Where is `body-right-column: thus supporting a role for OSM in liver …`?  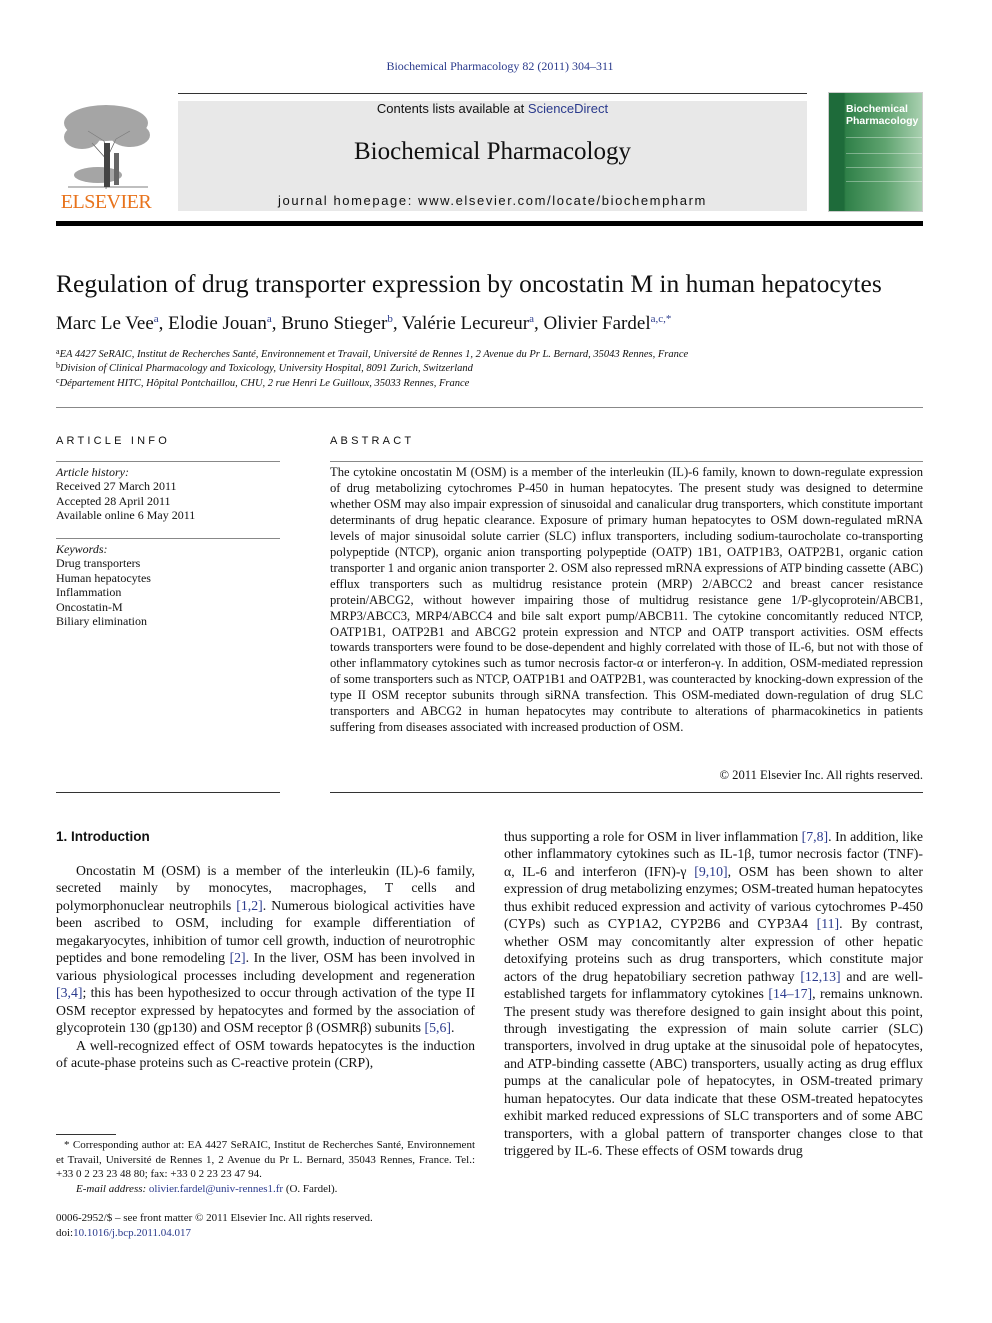
body-right-column: thus supporting a role for OSM in liver … is located at coordinates (713, 994).